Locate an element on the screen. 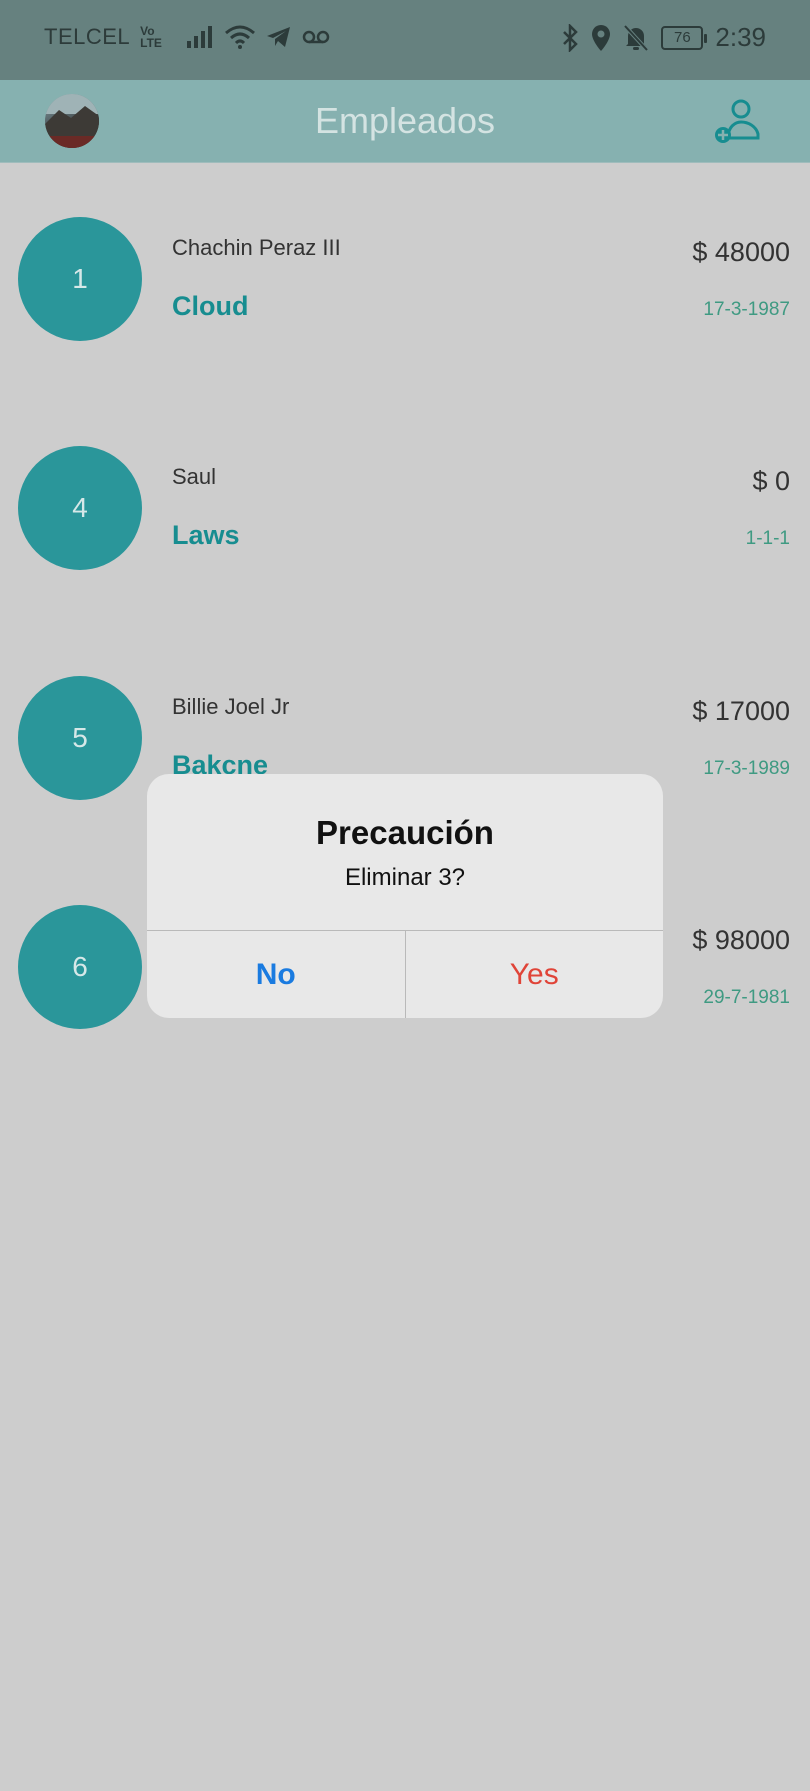  employee-date: 1-1-1 is located at coordinates (767, 538).